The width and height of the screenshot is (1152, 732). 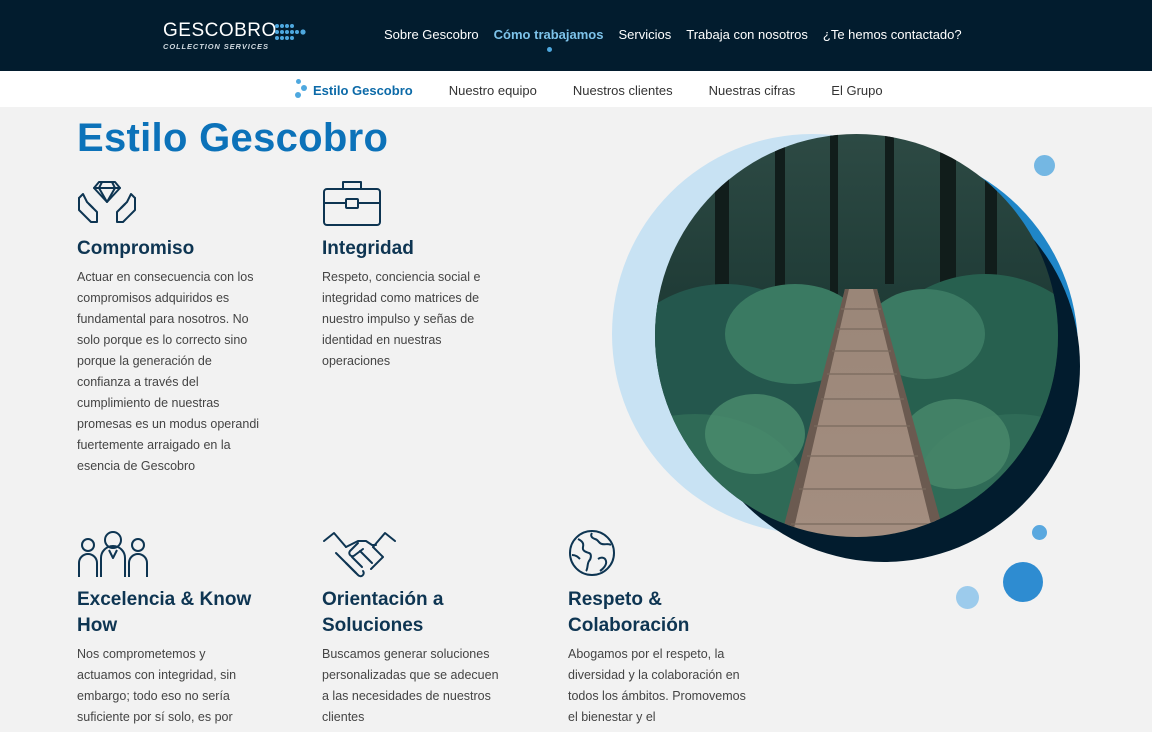 What do you see at coordinates (107, 202) in the screenshot?
I see `hands-diamond-icon` at bounding box center [107, 202].